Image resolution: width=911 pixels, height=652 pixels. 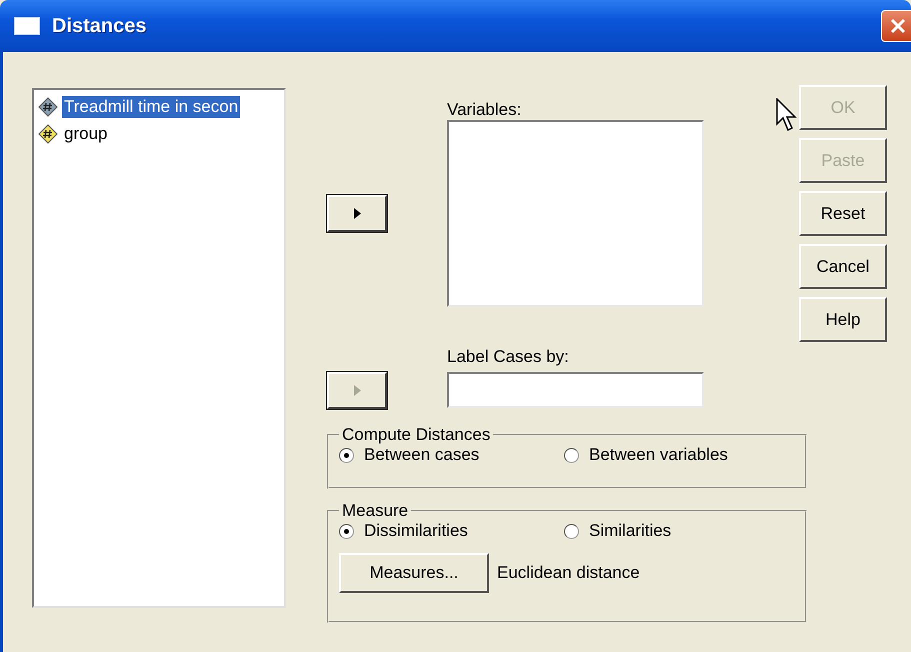 What do you see at coordinates (630, 531) in the screenshot?
I see `radio-label: Similarities` at bounding box center [630, 531].